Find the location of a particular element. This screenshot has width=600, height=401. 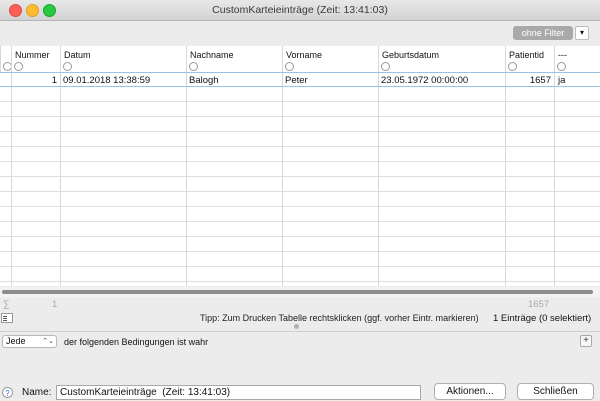

sum-patientid: 1657 is located at coordinates (539, 304).